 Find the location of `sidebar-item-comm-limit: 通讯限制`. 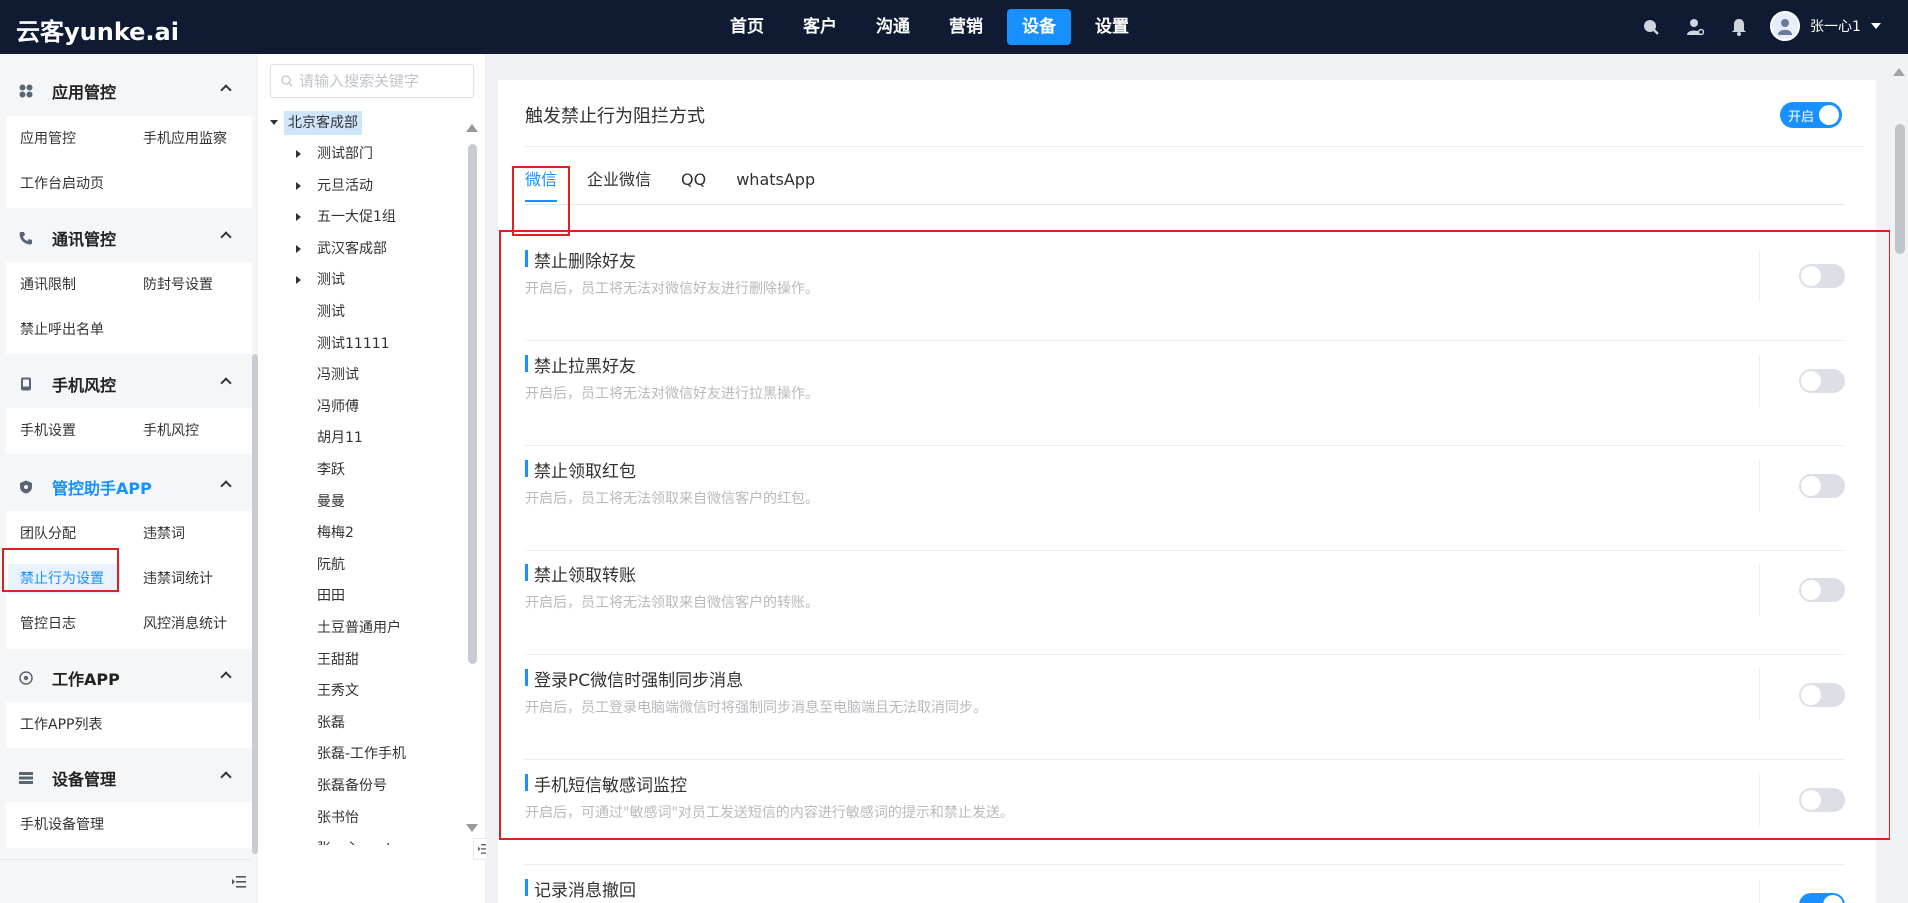

sidebar-item-comm-limit: 通讯限制 is located at coordinates (48, 285).